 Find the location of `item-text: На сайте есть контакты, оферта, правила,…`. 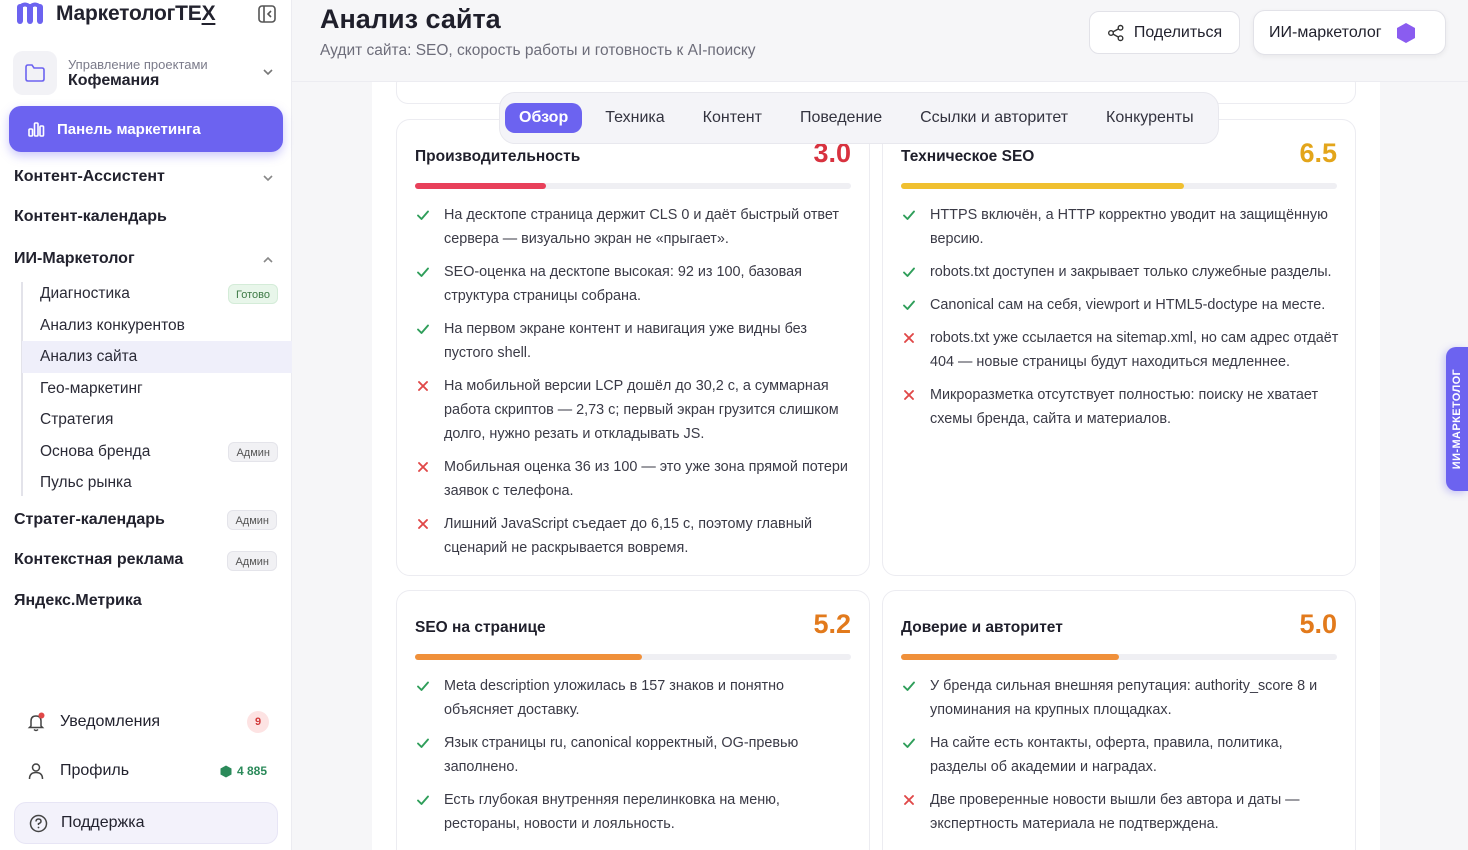

item-text: На сайте есть контакты, оферта, правила,… is located at coordinates (1106, 755).